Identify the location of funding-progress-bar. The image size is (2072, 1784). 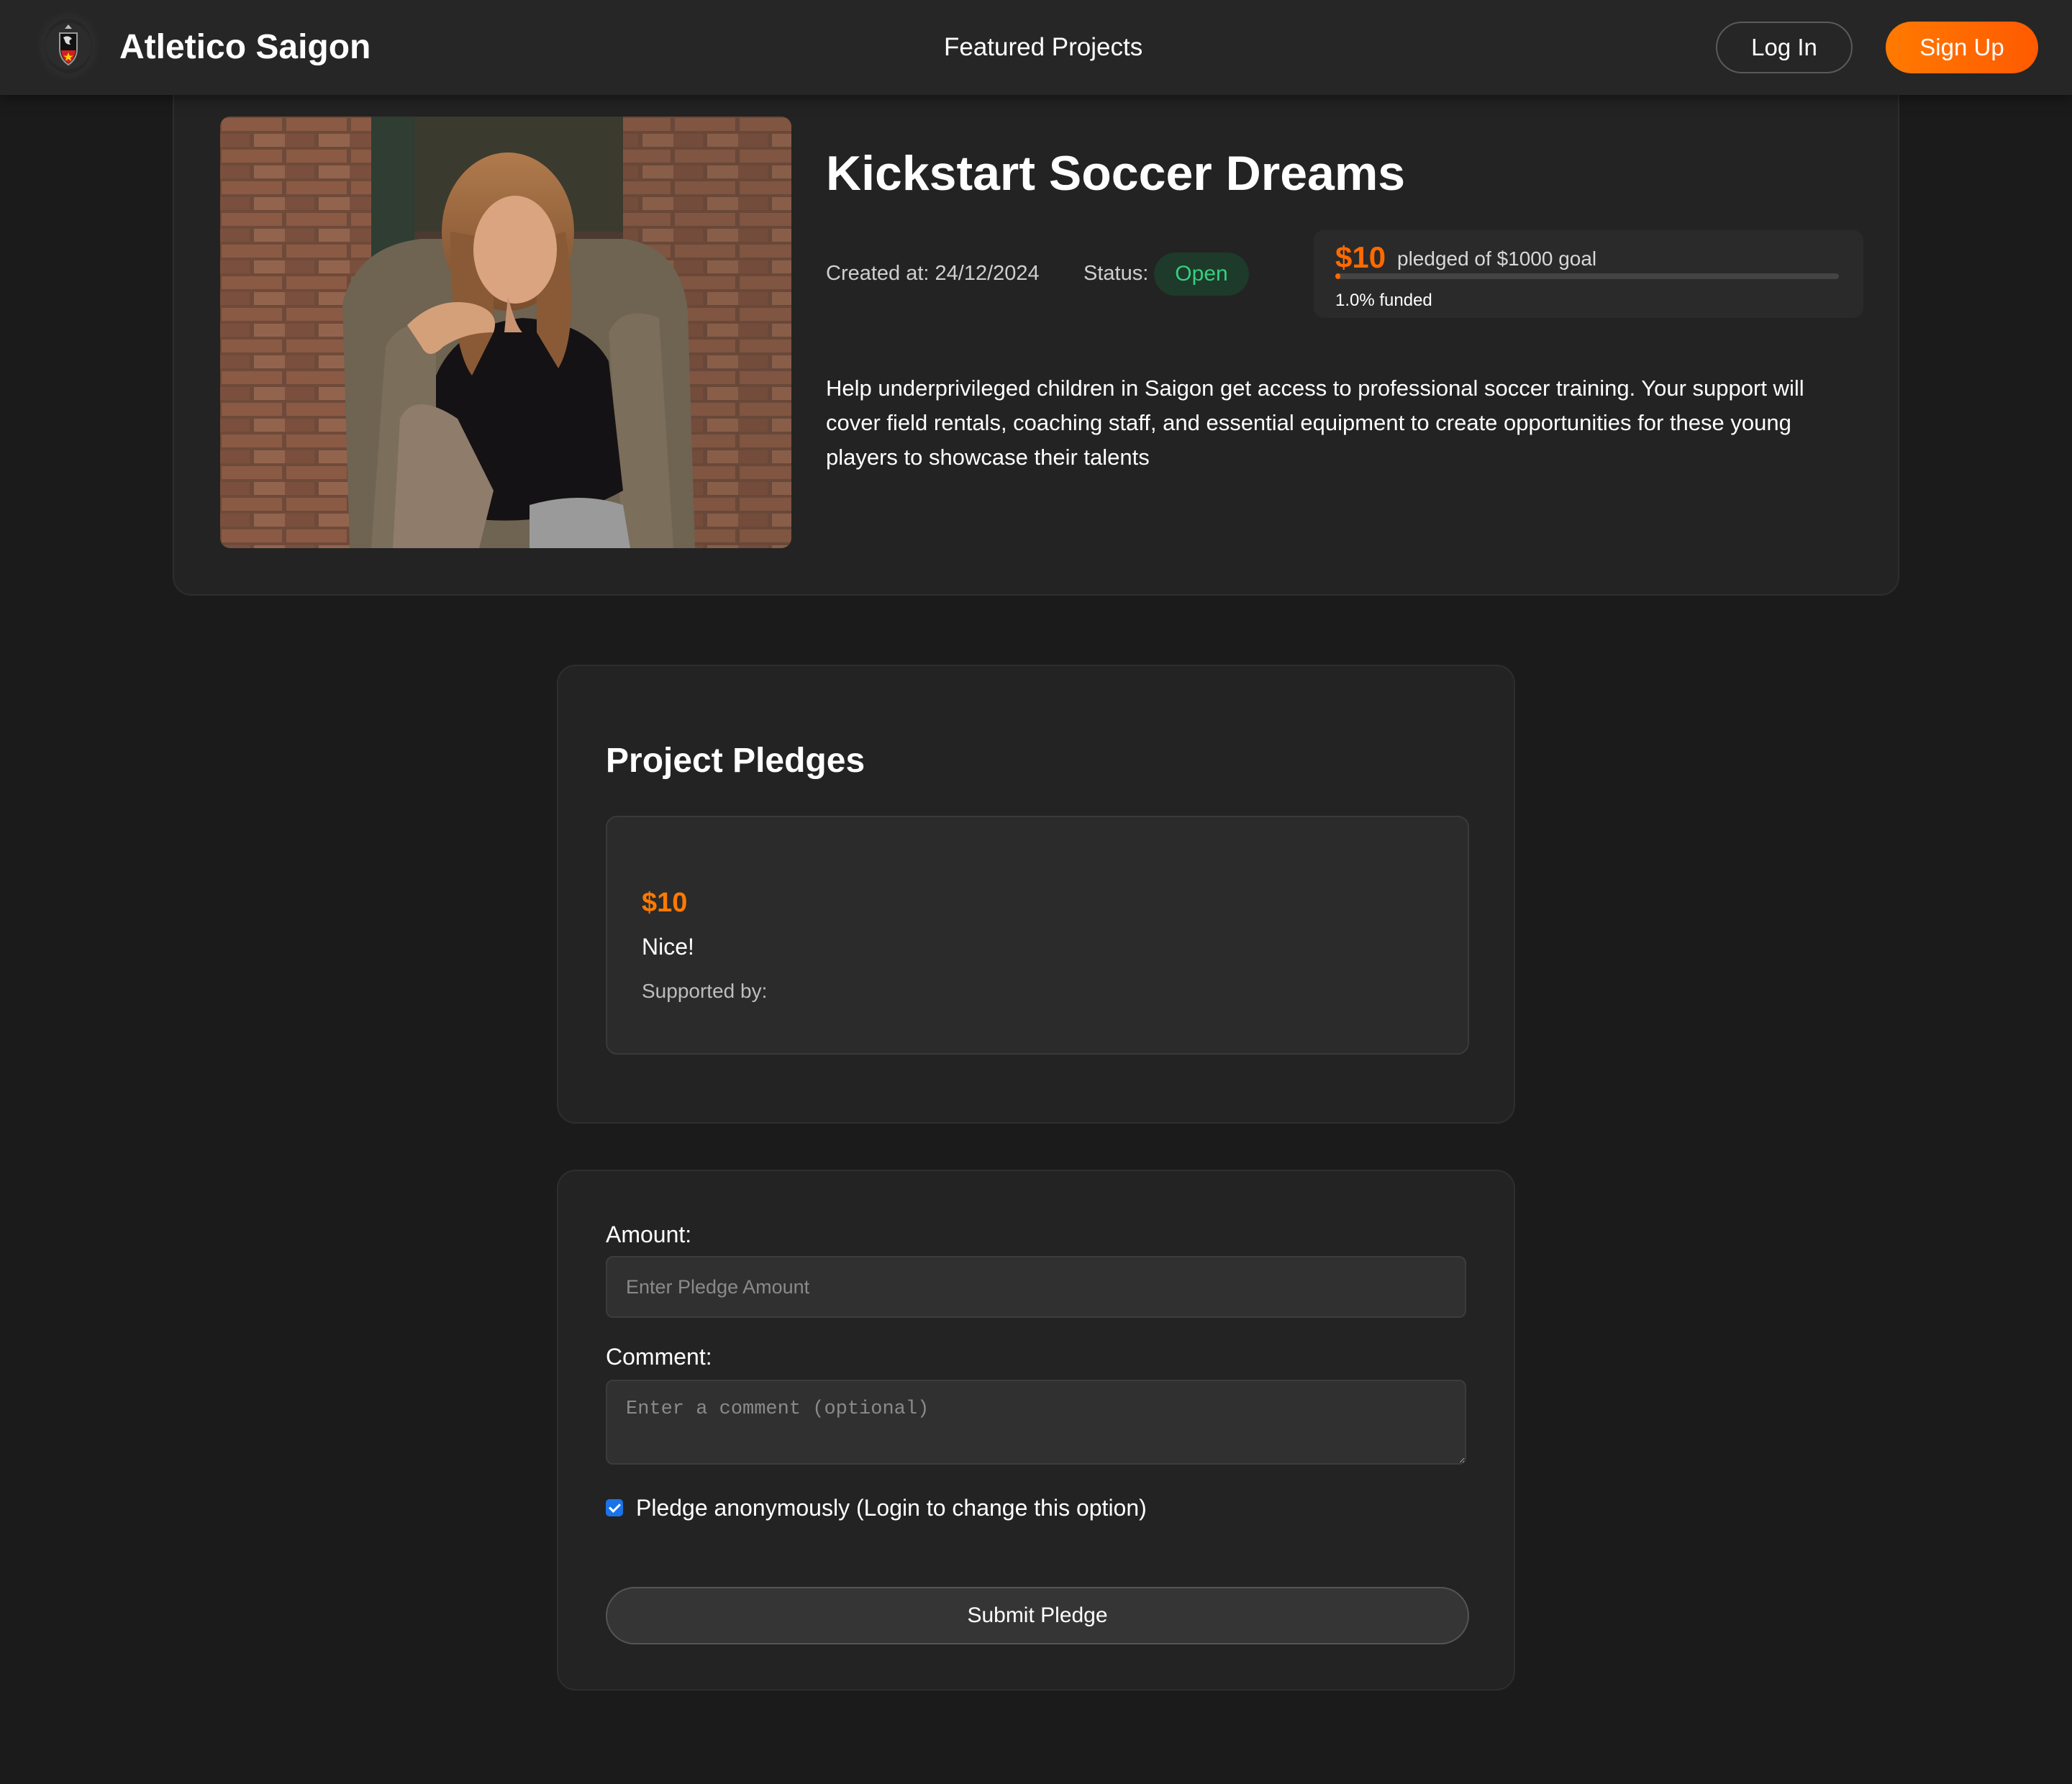
(1587, 276).